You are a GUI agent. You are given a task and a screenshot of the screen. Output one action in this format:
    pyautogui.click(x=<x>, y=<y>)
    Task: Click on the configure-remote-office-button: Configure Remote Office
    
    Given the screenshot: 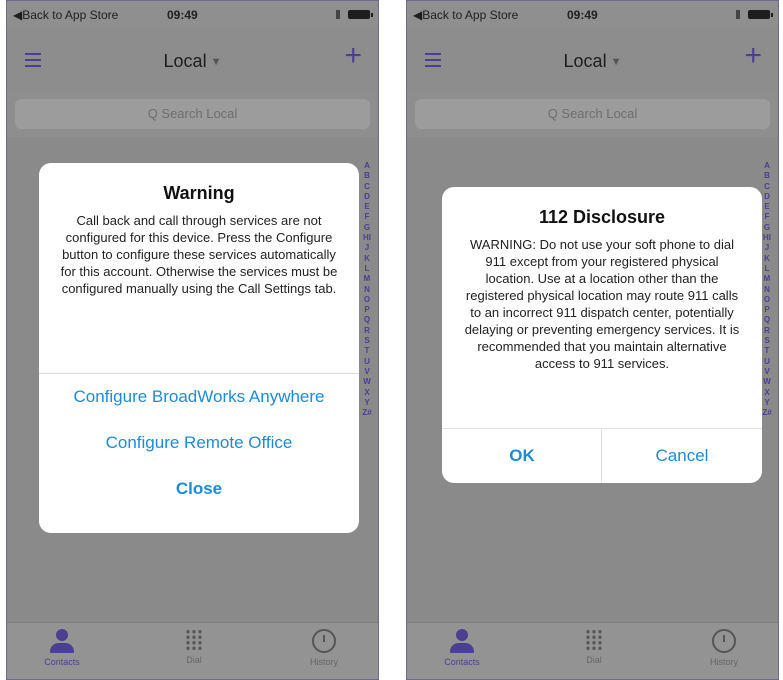 What is the action you would take?
    pyautogui.click(x=199, y=443)
    